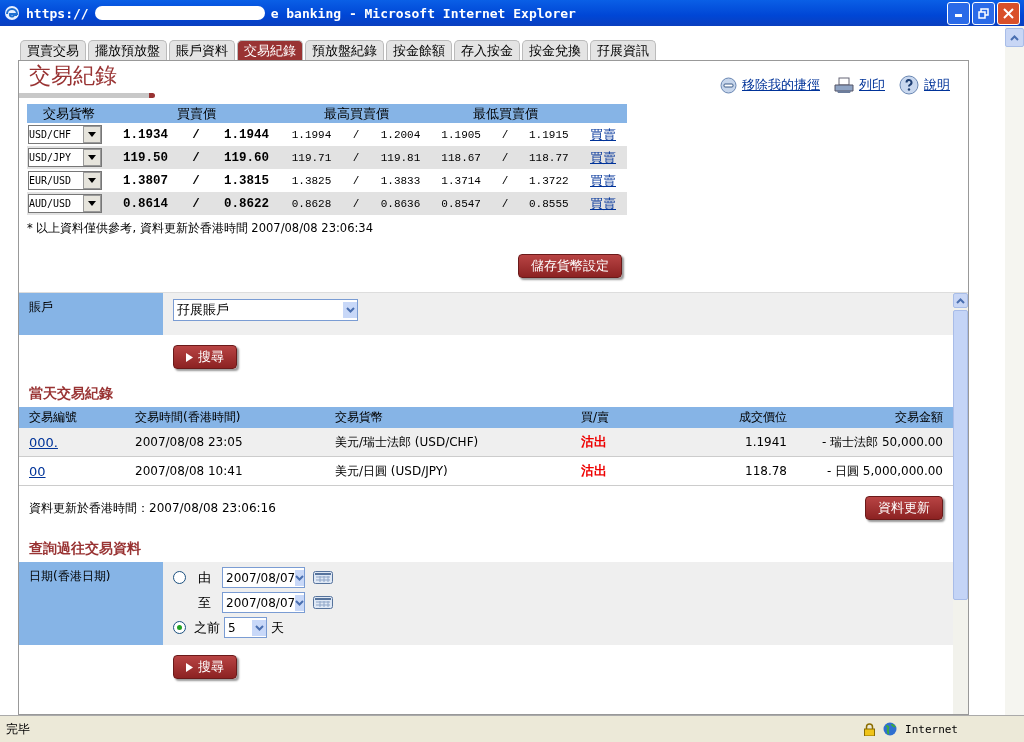 The image size is (1024, 742). Describe the element at coordinates (461, 203) in the screenshot. I see `price-value: 0.8547` at that location.